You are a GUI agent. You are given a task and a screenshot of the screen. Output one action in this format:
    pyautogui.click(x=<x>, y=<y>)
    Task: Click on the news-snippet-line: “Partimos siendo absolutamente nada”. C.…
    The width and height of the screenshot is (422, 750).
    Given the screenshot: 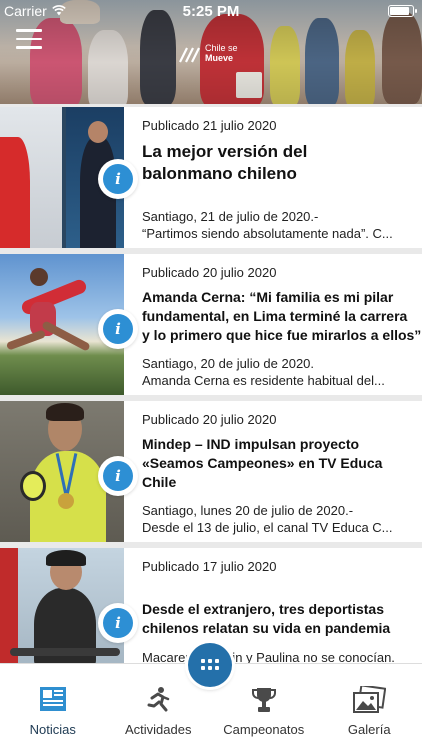 What is the action you would take?
    pyautogui.click(x=267, y=233)
    